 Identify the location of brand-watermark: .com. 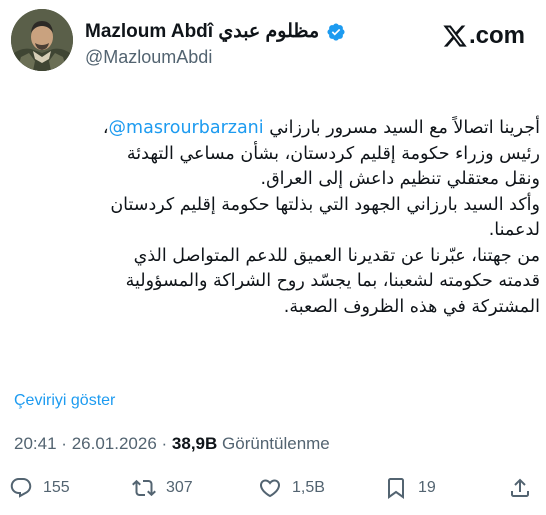
(483, 36).